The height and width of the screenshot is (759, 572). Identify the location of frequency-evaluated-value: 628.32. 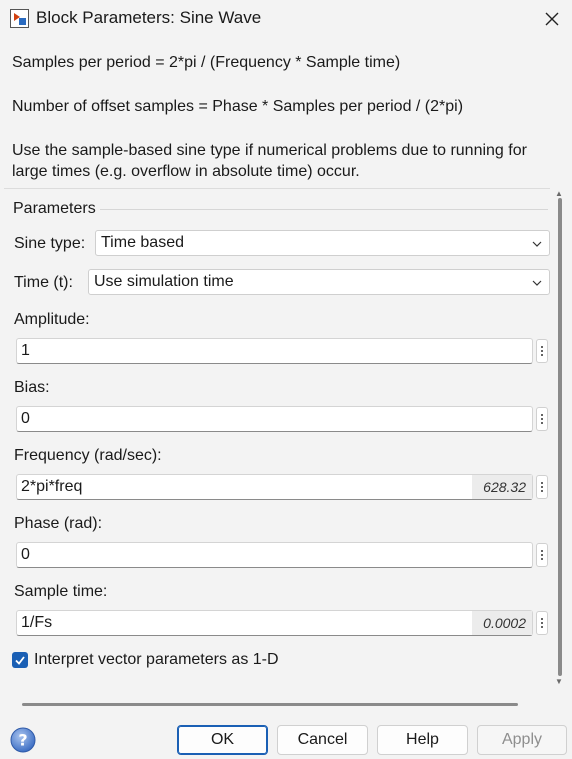
(502, 487).